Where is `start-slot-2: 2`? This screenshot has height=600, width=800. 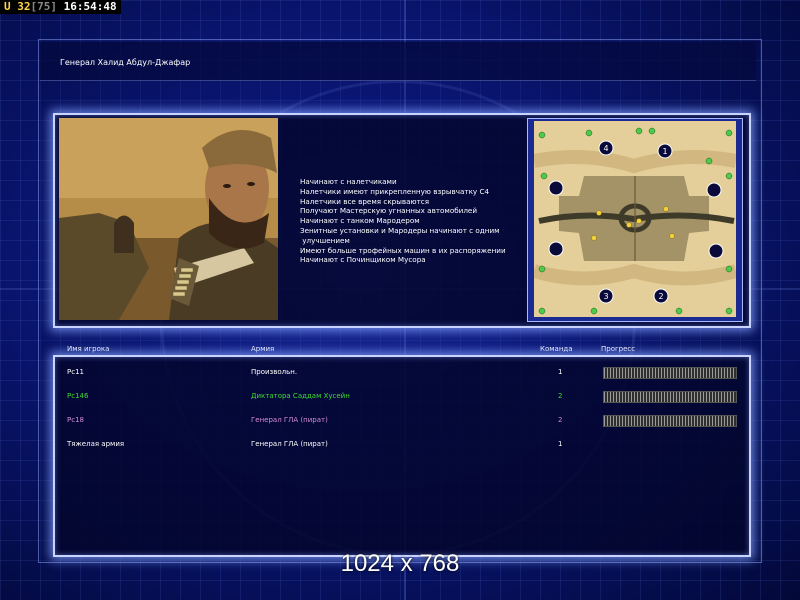
start-slot-2: 2 is located at coordinates (661, 296).